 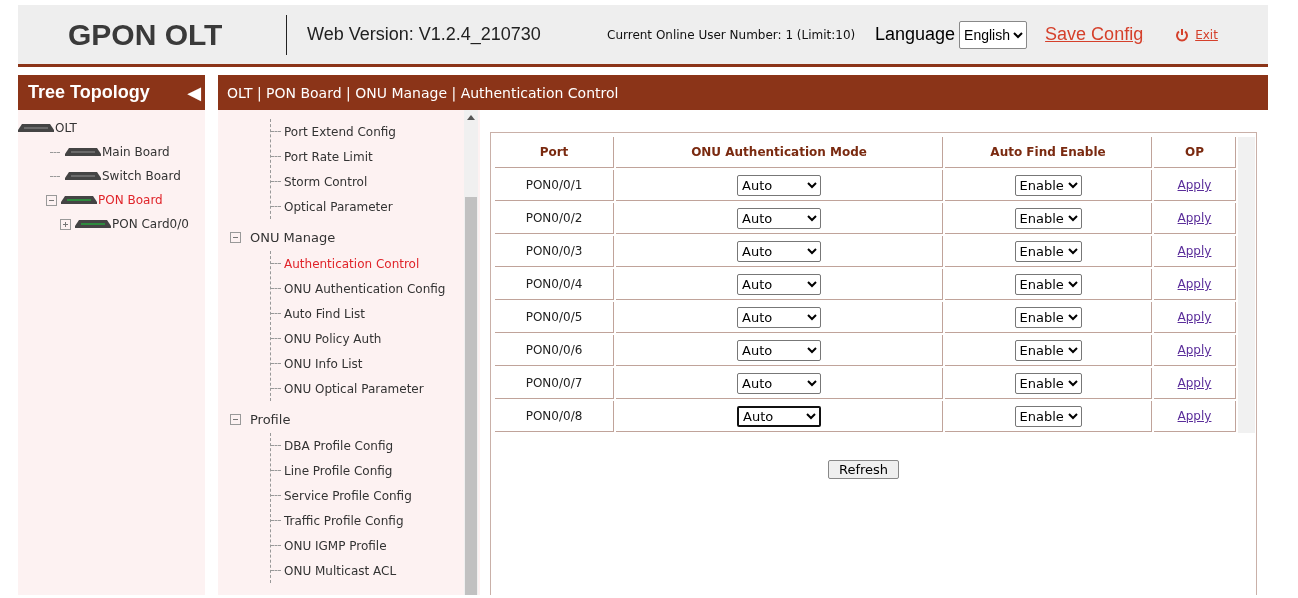 I want to click on menu-item: Port Extend Config, so click(x=340, y=131).